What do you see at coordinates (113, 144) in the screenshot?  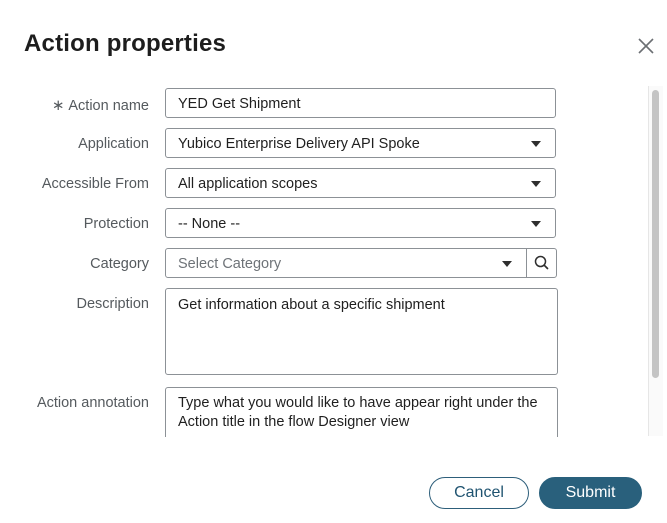 I see `application-label: Application` at bounding box center [113, 144].